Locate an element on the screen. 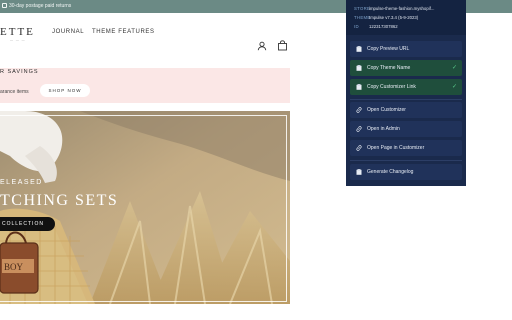 This screenshot has width=512, height=320. nav-item-journal: JOURNAL is located at coordinates (68, 32).